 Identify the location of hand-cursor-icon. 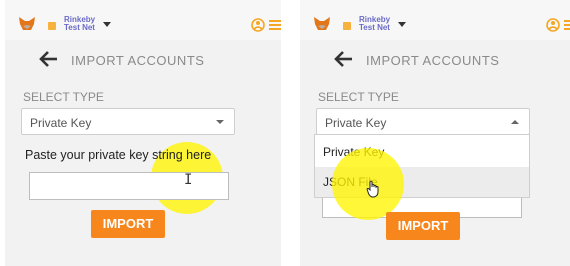
(372, 189).